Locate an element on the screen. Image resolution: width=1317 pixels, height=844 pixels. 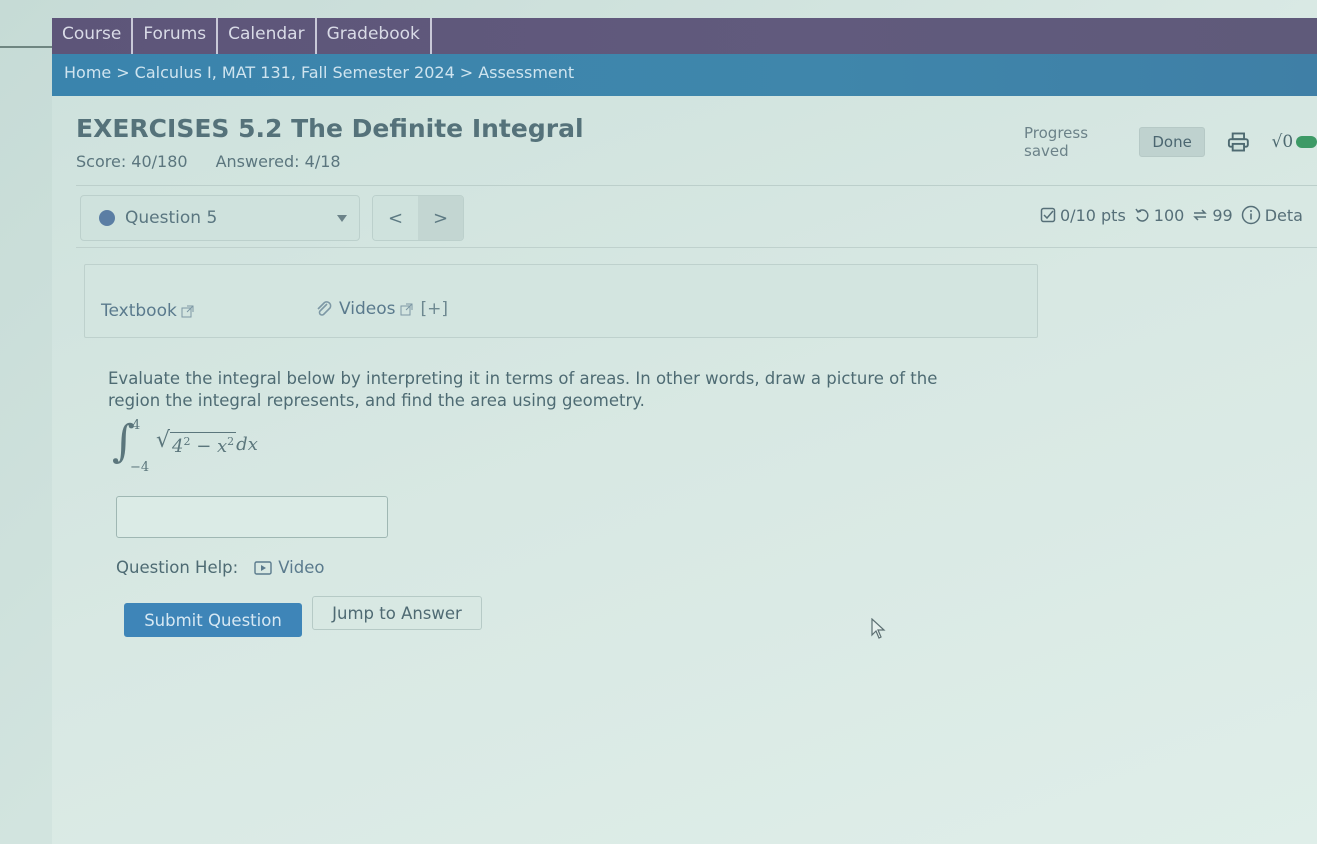
breadcrumb-course: Calculus I, MAT 131, Fall Semester 2024 is located at coordinates (295, 72).